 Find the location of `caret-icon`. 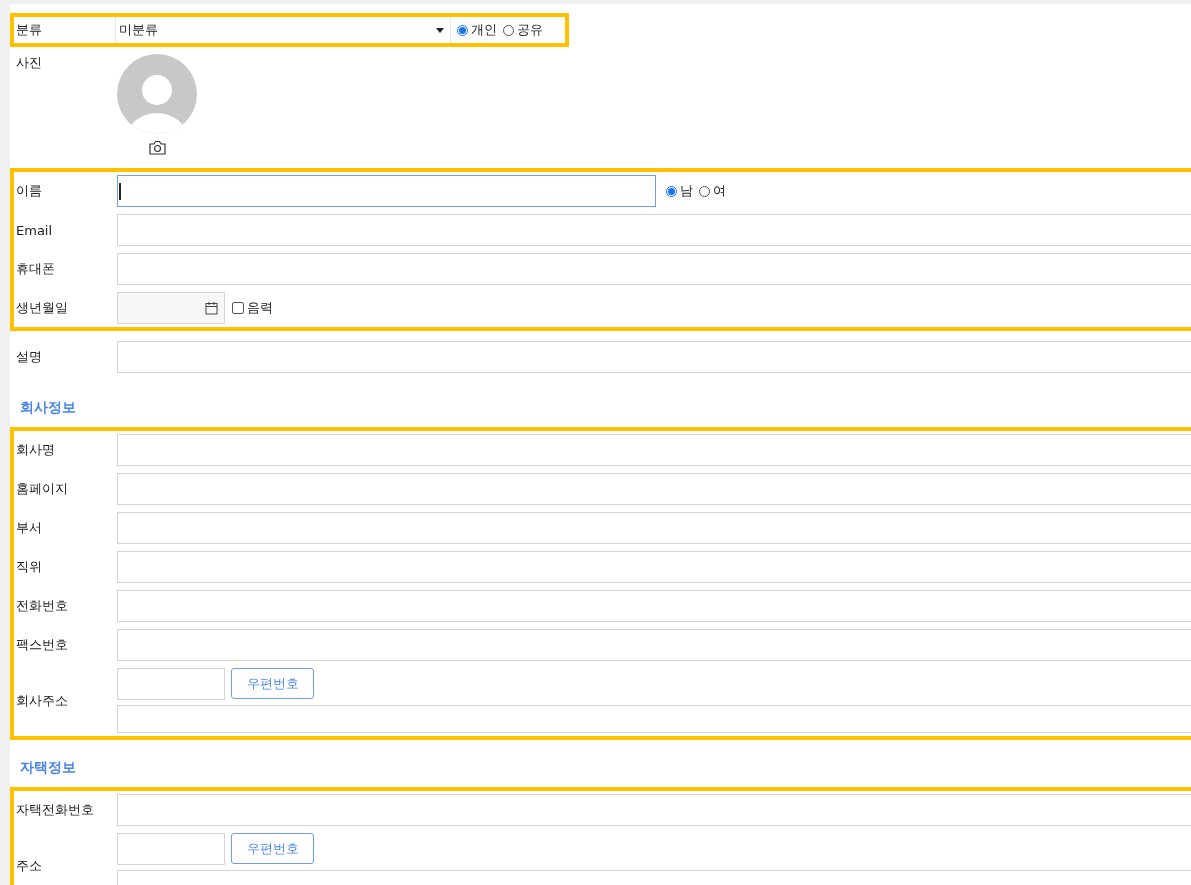

caret-icon is located at coordinates (440, 30).